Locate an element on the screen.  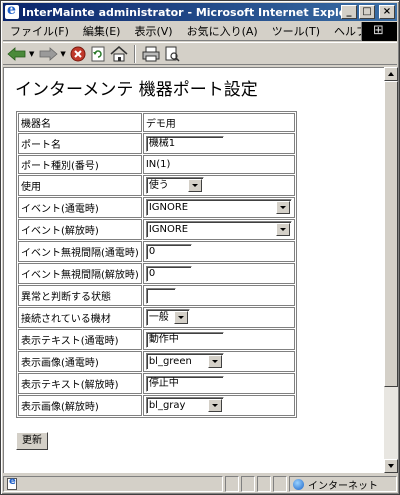
table-row: 表示テキスト(解放時) 停止中 is located at coordinates (156, 383).